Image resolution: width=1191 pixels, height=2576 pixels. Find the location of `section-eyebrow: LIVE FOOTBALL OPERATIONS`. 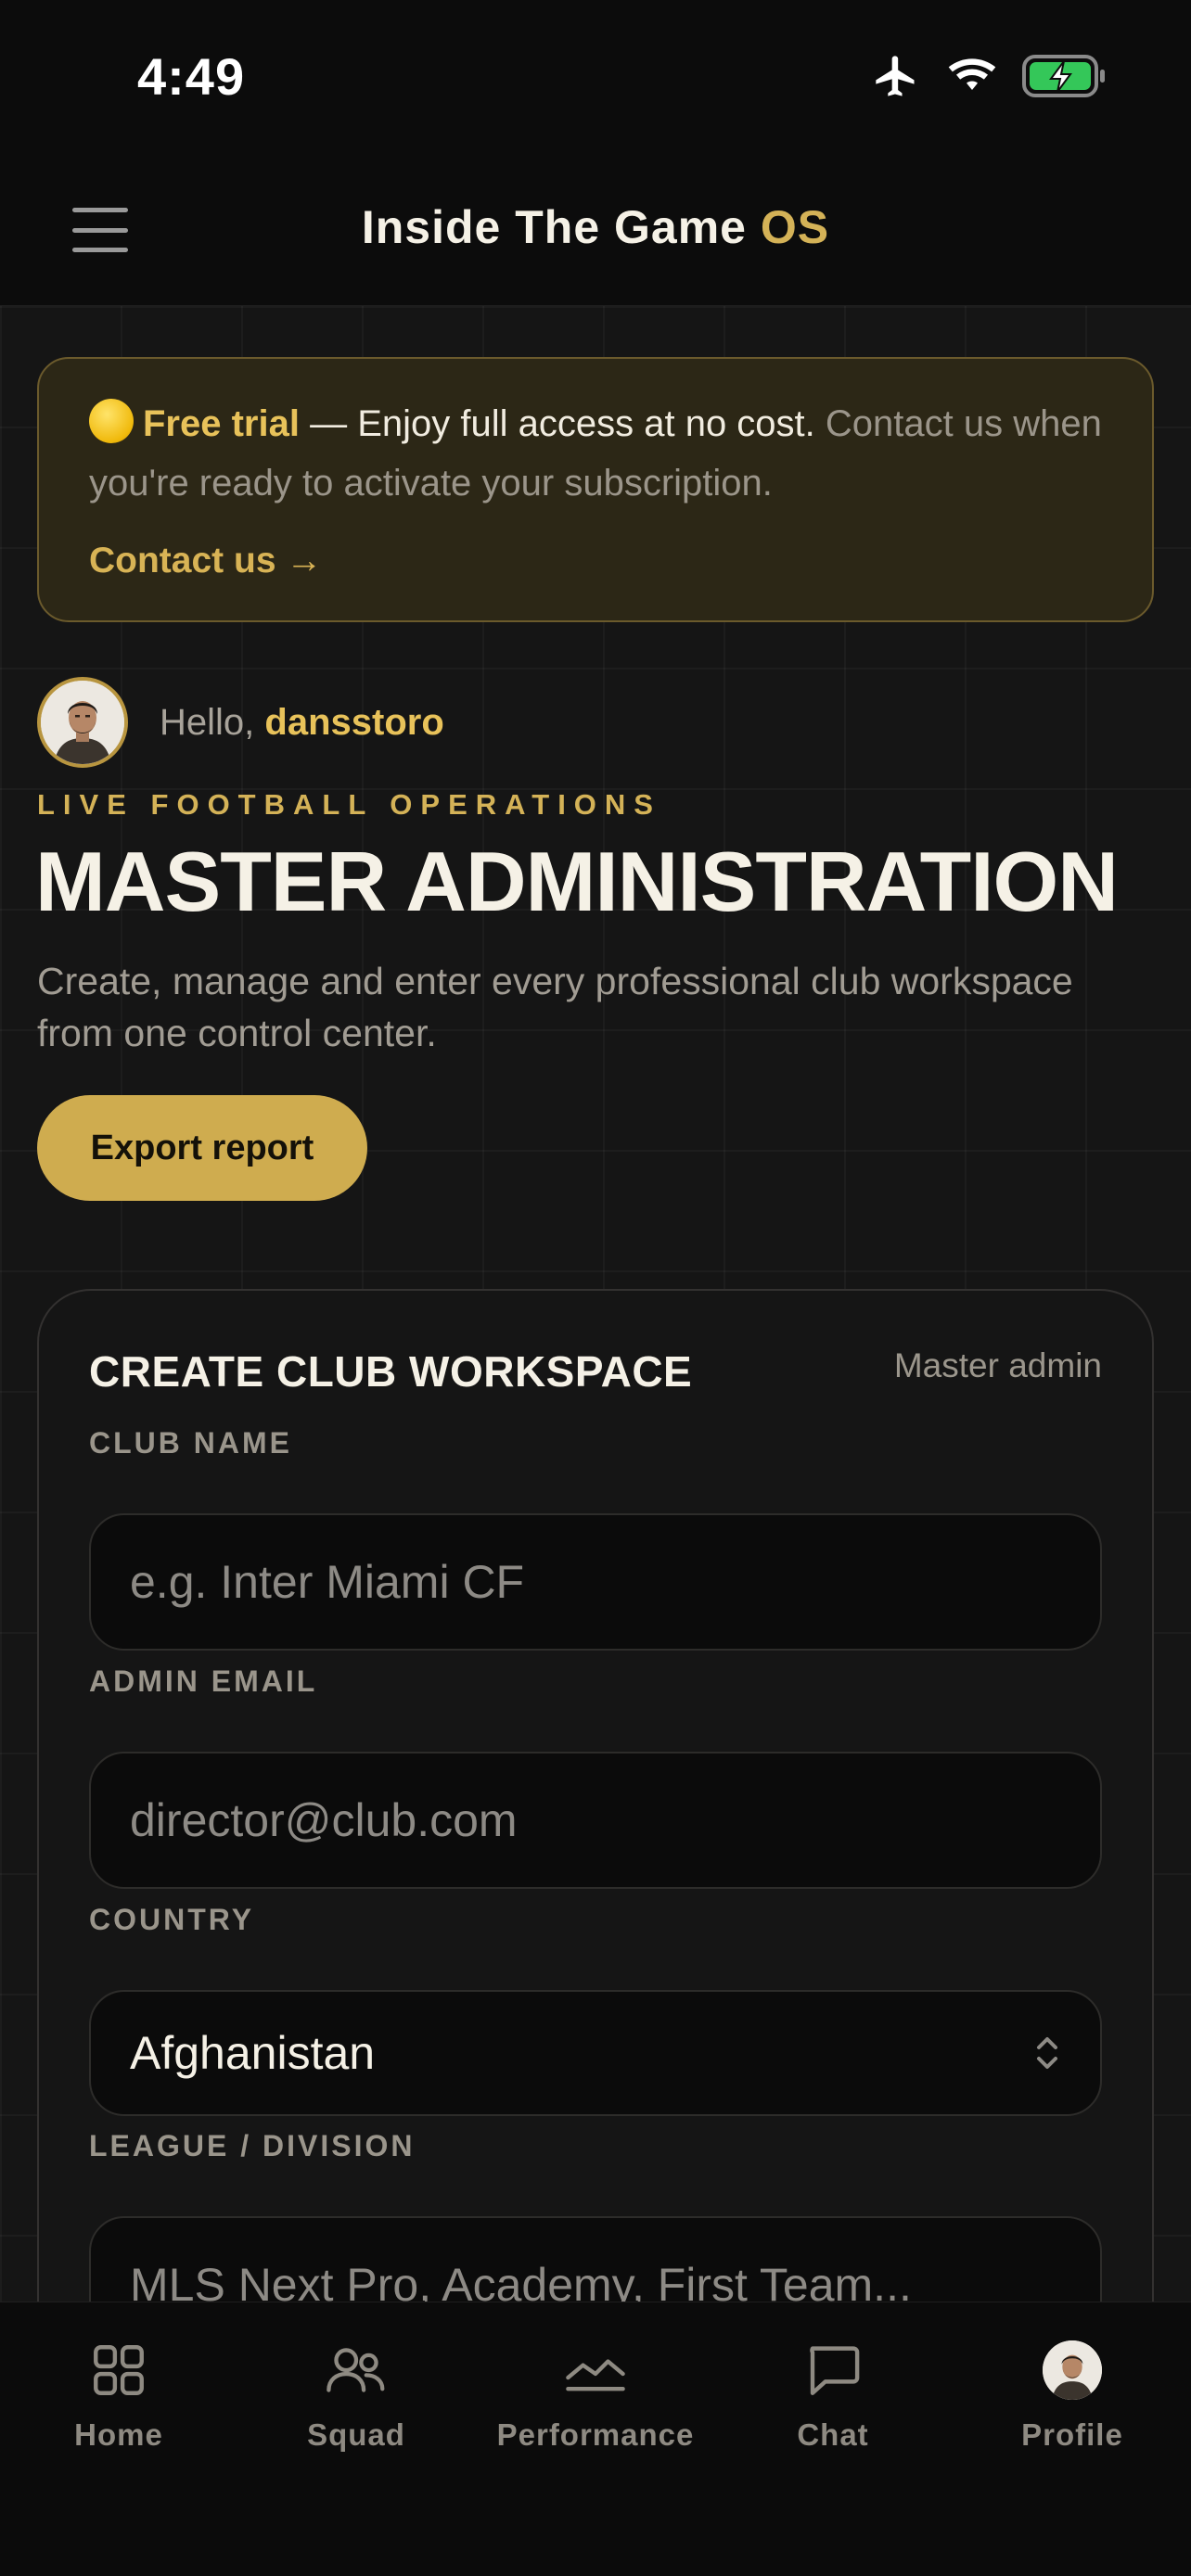

section-eyebrow: LIVE FOOTBALL OPERATIONS is located at coordinates (349, 804).